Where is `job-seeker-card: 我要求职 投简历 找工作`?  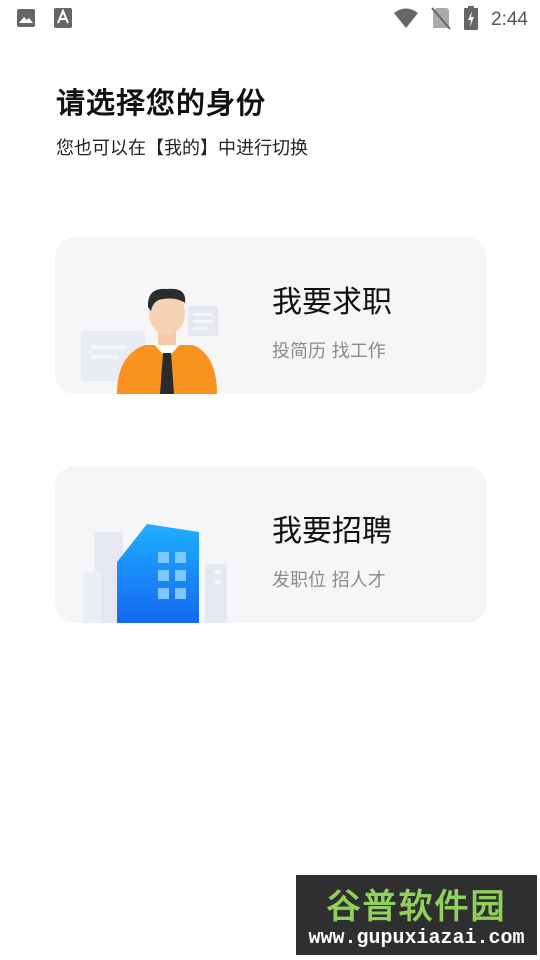
job-seeker-card: 我要求职 投简历 找工作 is located at coordinates (271, 315).